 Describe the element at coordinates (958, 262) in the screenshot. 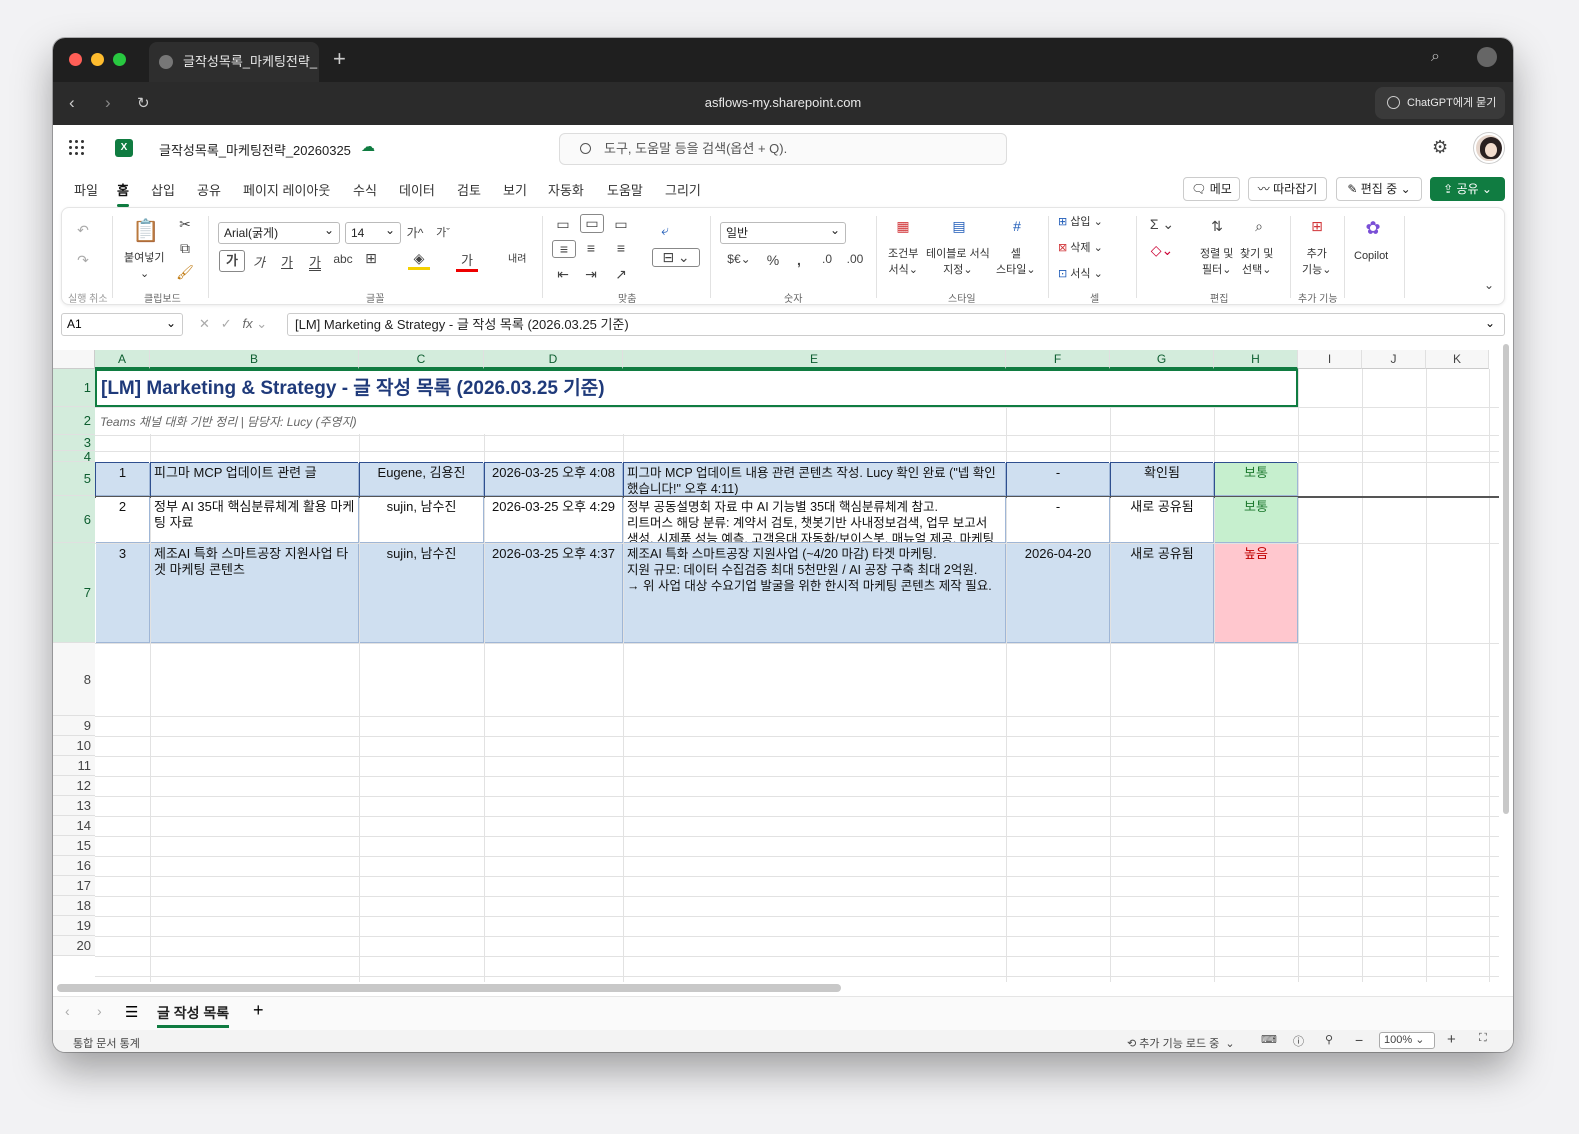

I see `format-as-table-button: 테이블로 서식 지정⌄` at that location.